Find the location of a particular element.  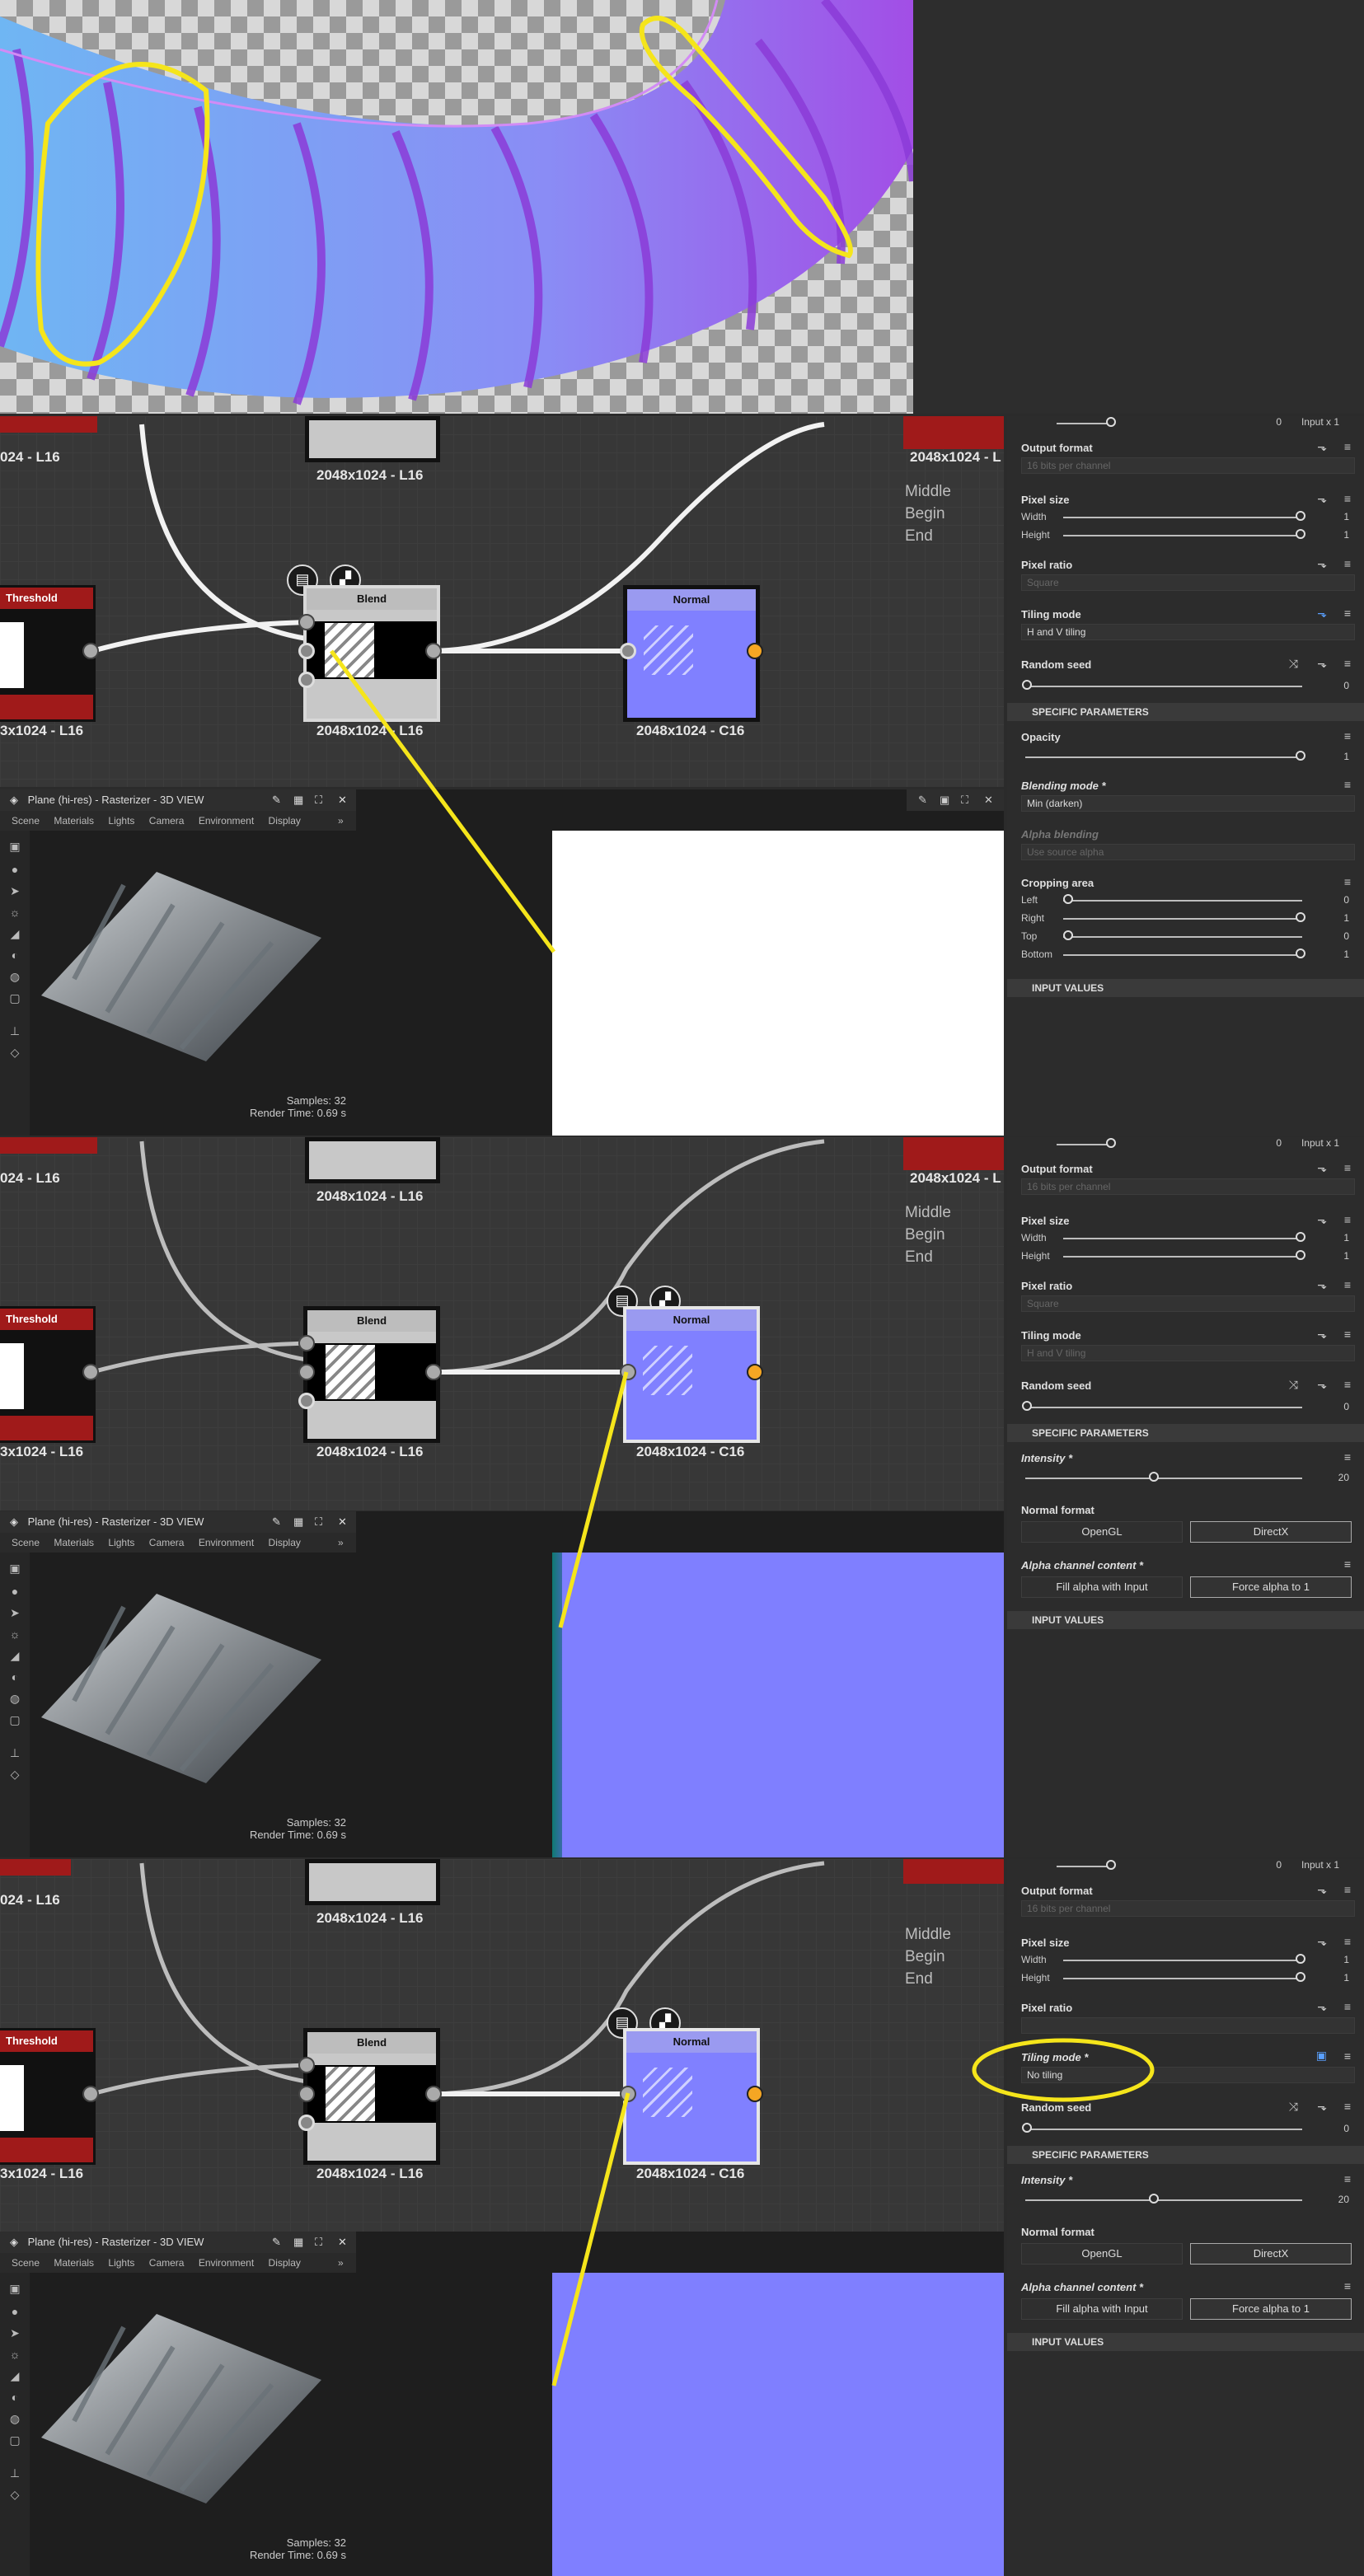

tab-environment: Environment is located at coordinates (226, 821).